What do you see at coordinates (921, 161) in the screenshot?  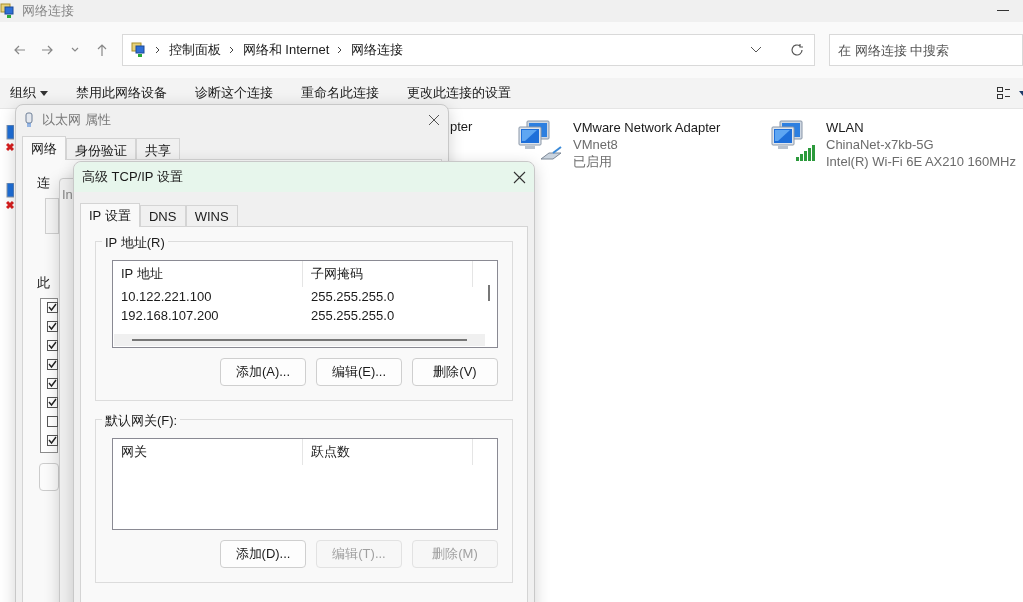 I see `adapter-detail: Intel(R) Wi-Fi 6E AX210 160MHz` at bounding box center [921, 161].